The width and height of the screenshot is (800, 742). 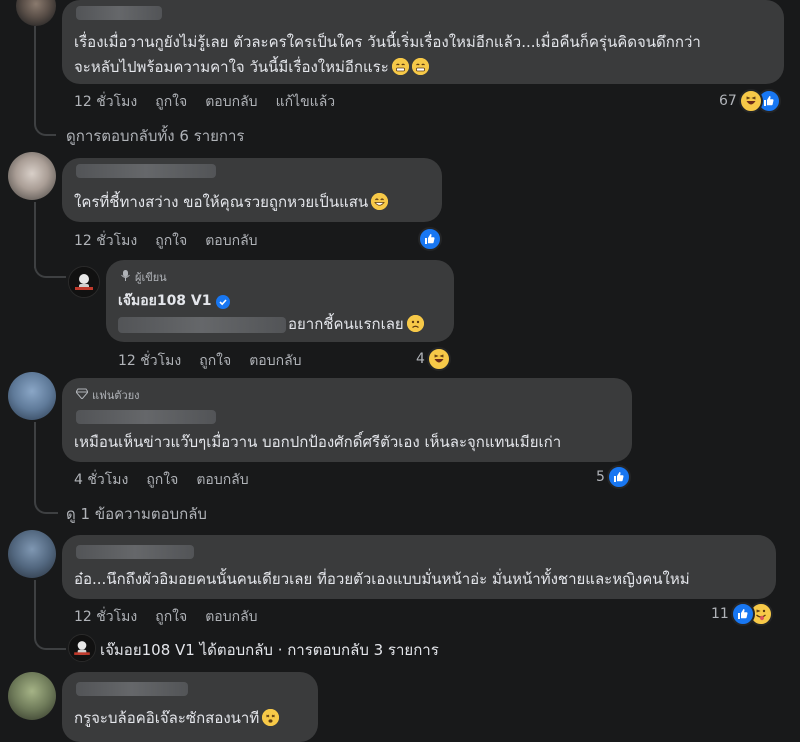 I want to click on comment-time: 4 ชั่วโมง, so click(x=101, y=480).